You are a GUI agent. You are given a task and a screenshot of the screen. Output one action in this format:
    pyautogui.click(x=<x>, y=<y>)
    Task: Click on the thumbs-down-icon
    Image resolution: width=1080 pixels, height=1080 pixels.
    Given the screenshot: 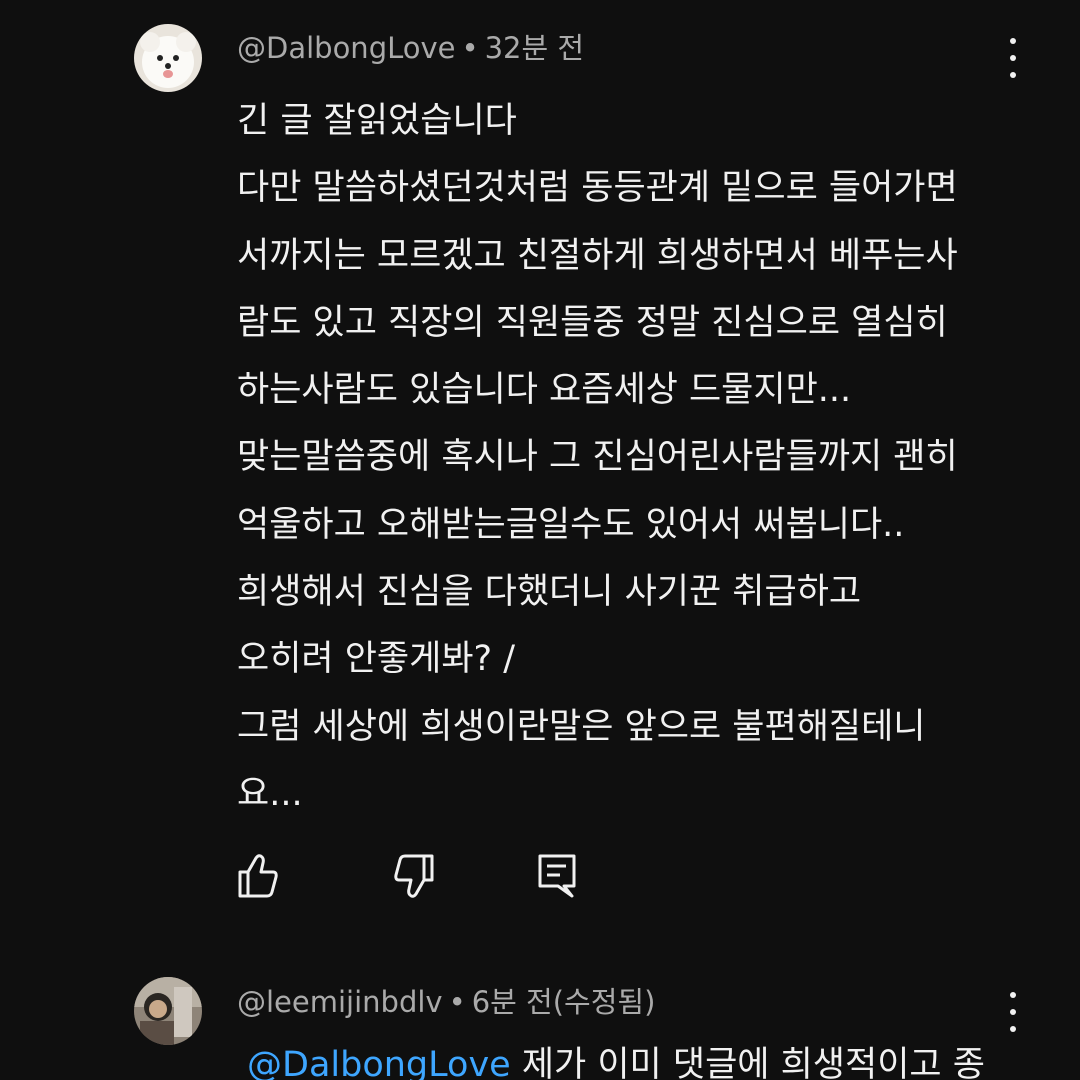 What is the action you would take?
    pyautogui.click(x=414, y=876)
    